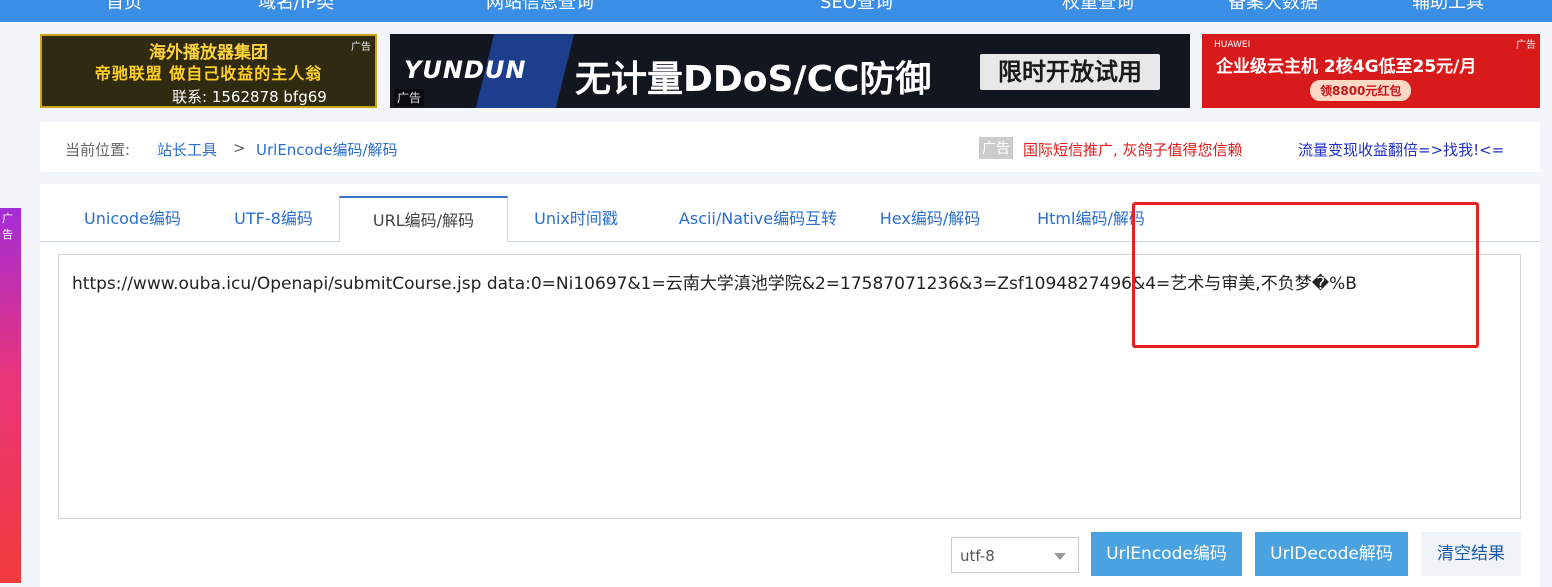 This screenshot has height=587, width=1552. I want to click on ad-brand-logo: YUNDUN, so click(465, 70).